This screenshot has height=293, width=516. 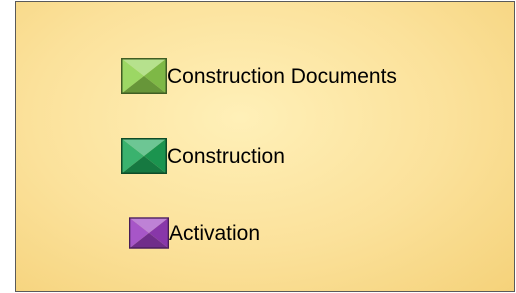 I want to click on legend-label: Construction, so click(x=226, y=156).